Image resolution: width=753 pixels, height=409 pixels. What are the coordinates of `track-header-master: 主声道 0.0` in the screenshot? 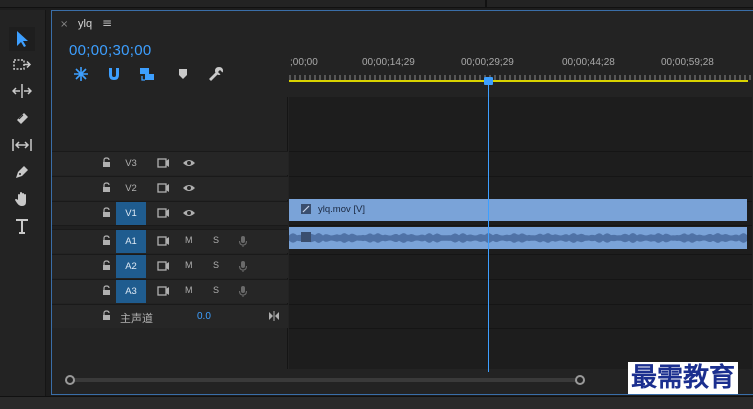 It's located at (170, 316).